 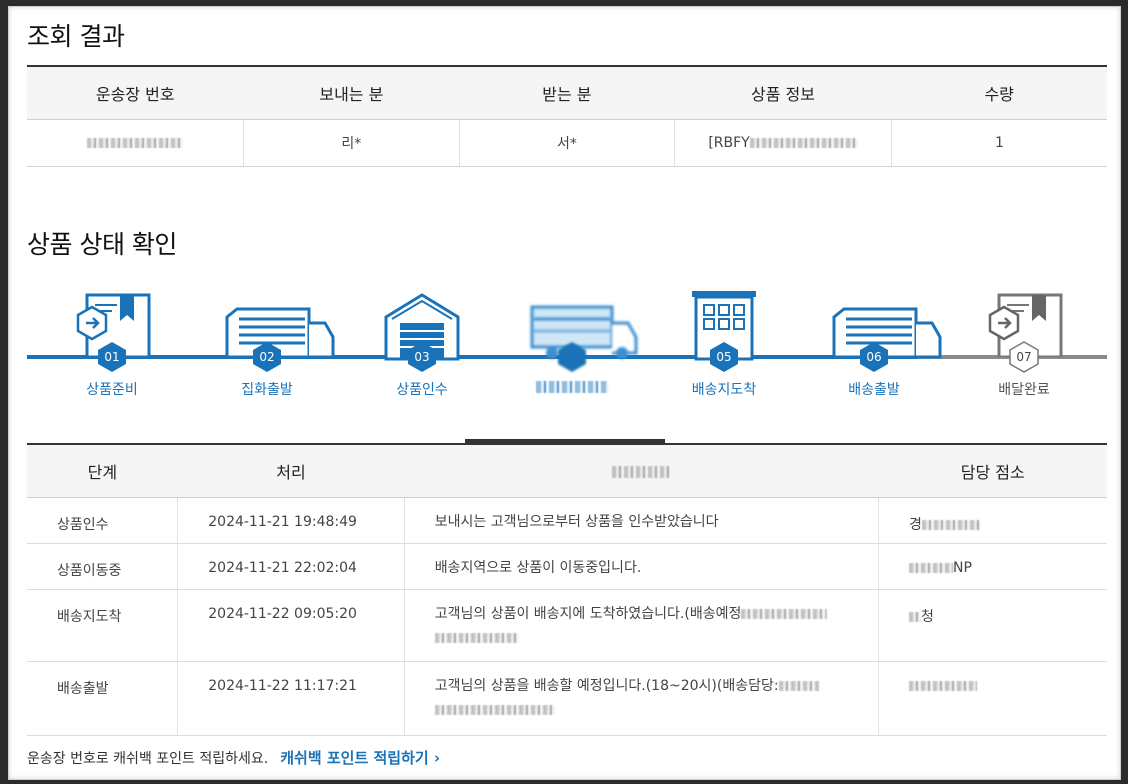 I want to click on tracking-number-cell, so click(x=135, y=143).